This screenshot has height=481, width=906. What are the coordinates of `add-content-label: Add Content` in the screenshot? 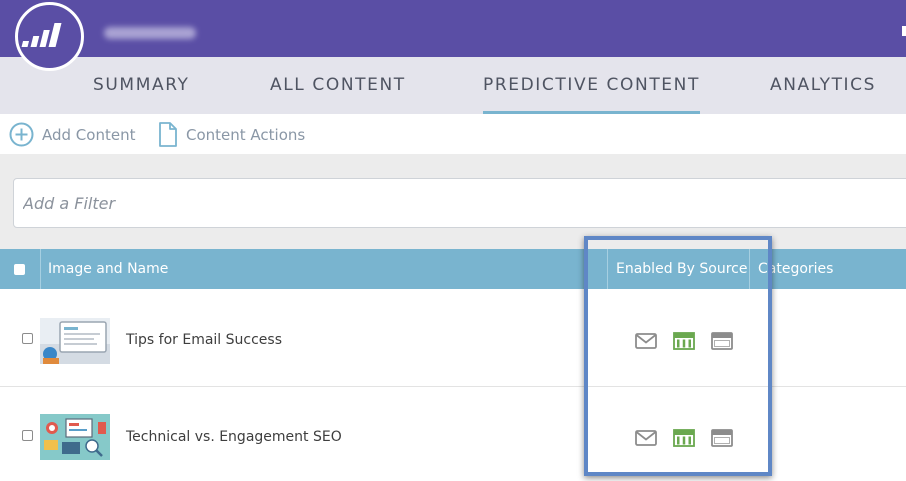 It's located at (89, 134).